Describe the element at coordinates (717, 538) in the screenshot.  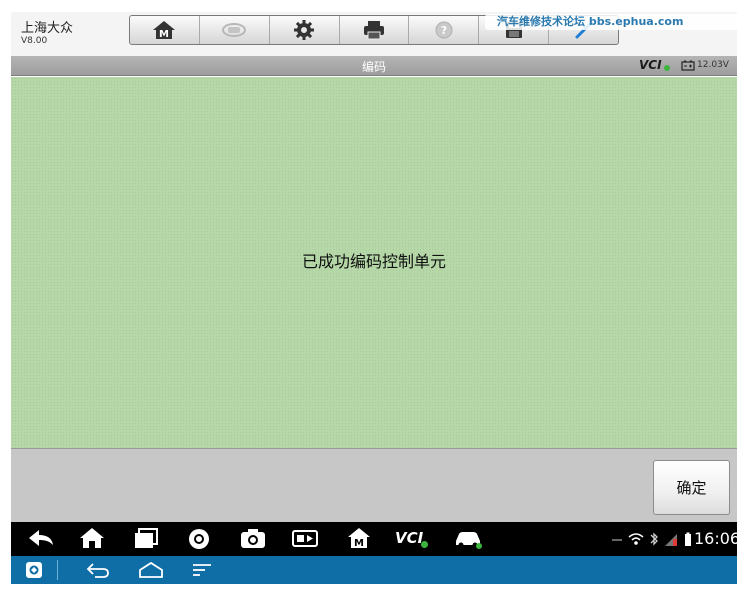
I see `system-clock: 16:06` at that location.